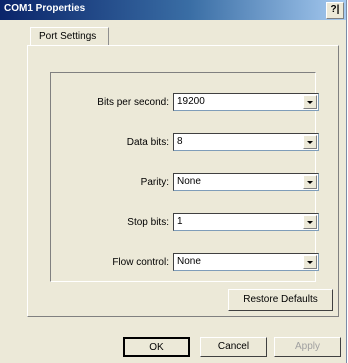 Image resolution: width=348 pixels, height=363 pixels. I want to click on cancel-button: Cancel, so click(233, 347).